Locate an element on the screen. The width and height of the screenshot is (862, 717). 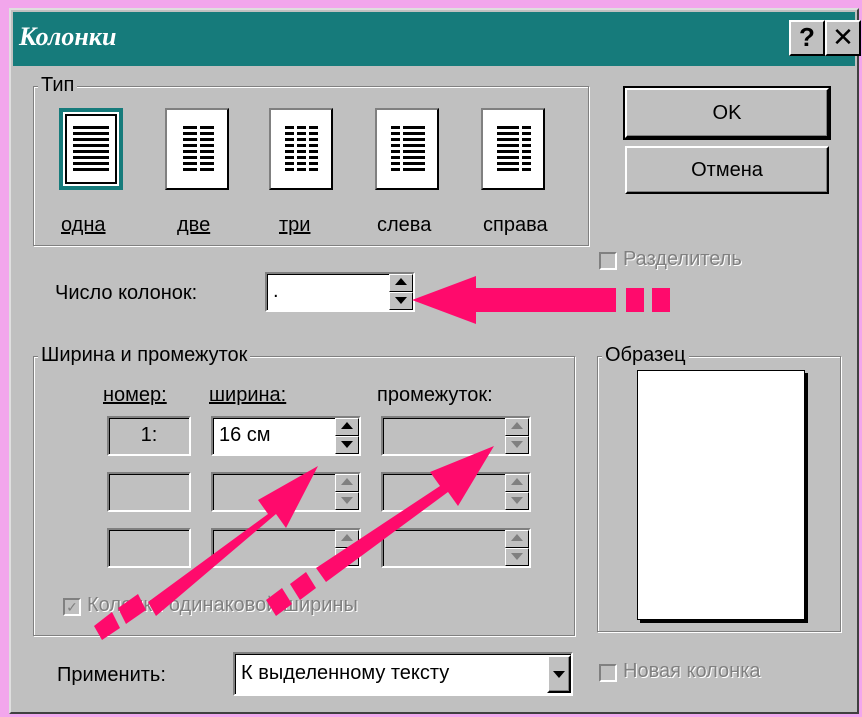
chevron-down-icon is located at coordinates (559, 674).